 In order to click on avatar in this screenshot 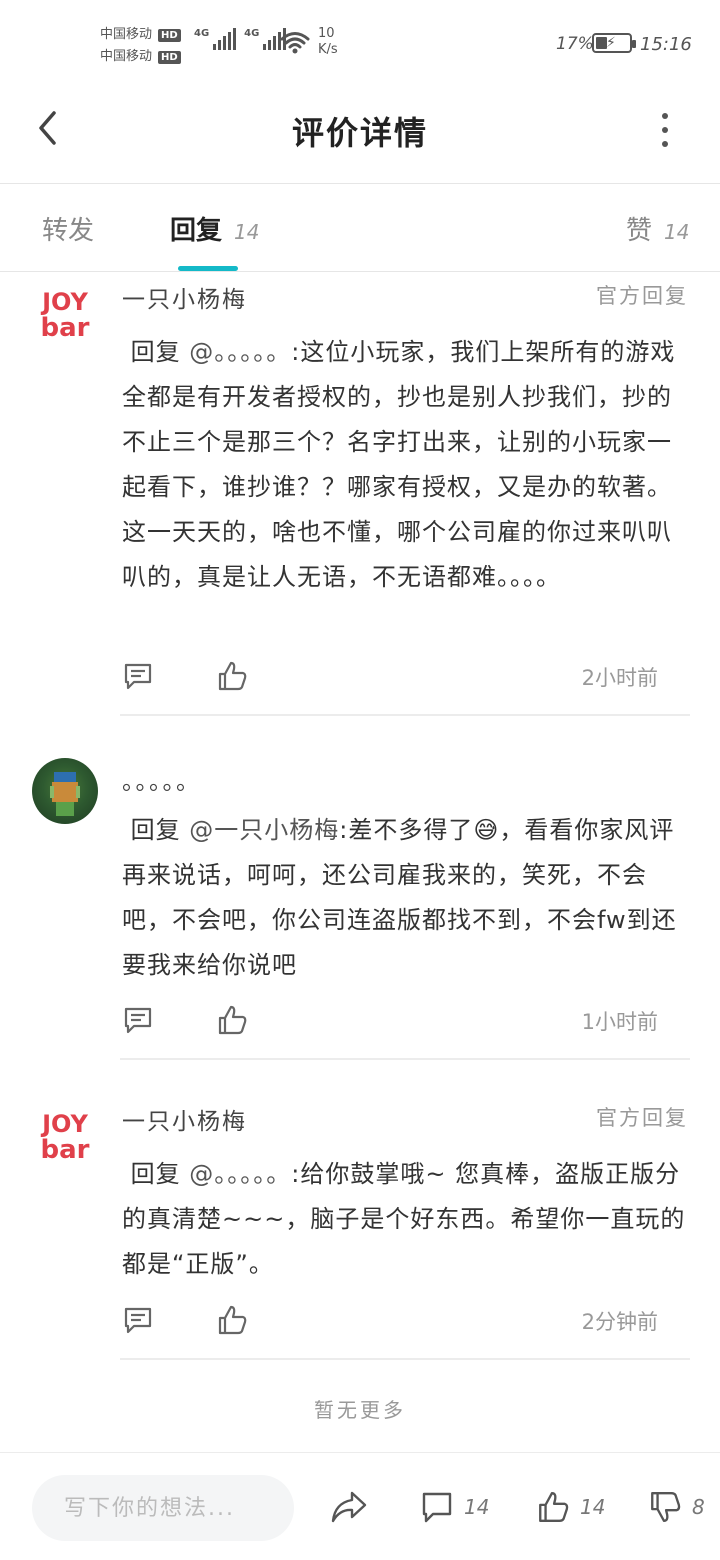, I will do `click(65, 791)`.